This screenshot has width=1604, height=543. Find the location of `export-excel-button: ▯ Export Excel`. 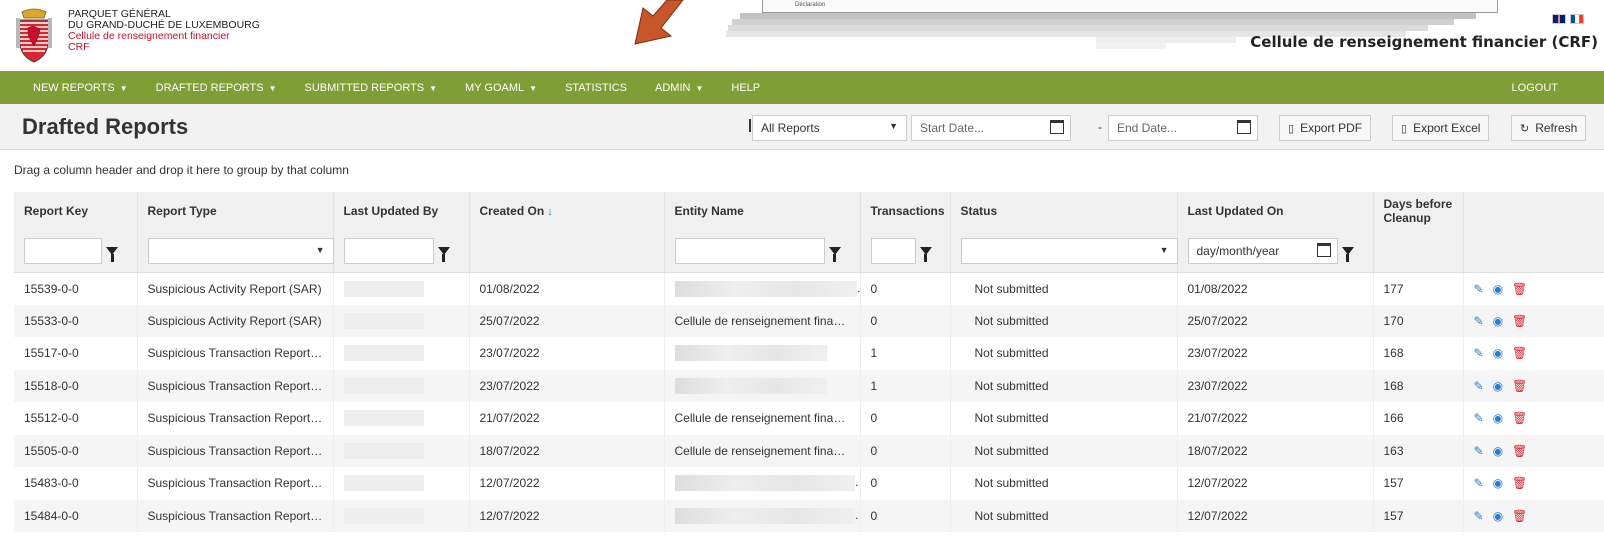

export-excel-button: ▯ Export Excel is located at coordinates (1441, 128).